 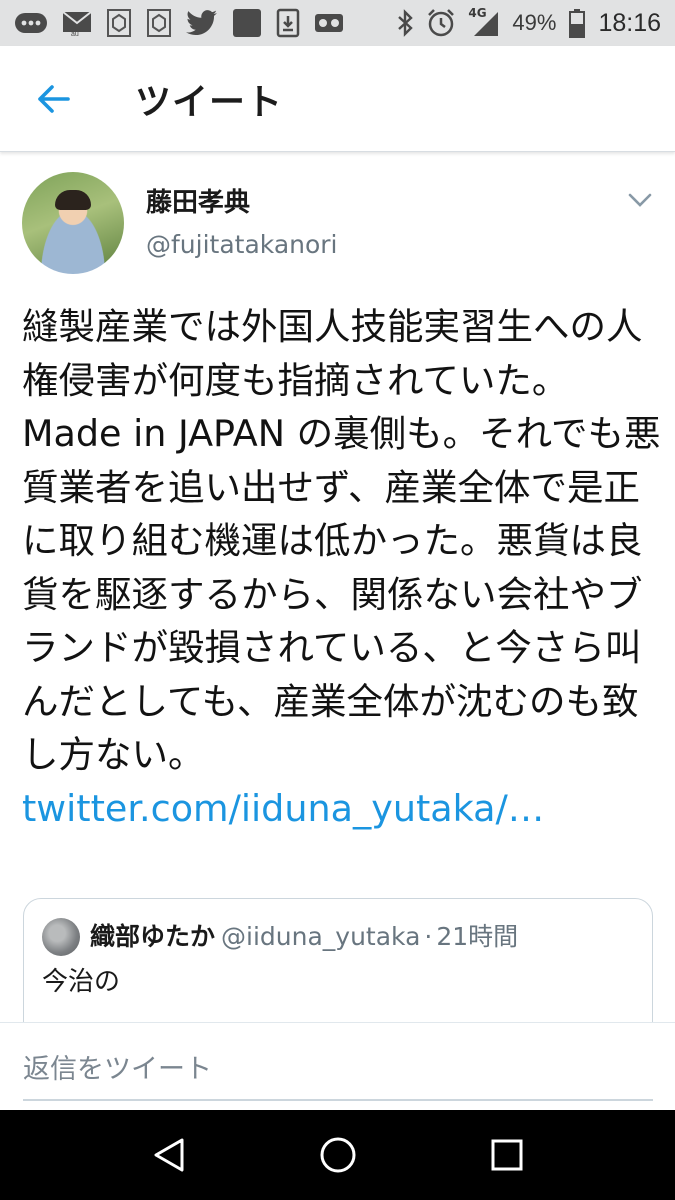 I want to click on clock: 18:16, so click(x=629, y=22).